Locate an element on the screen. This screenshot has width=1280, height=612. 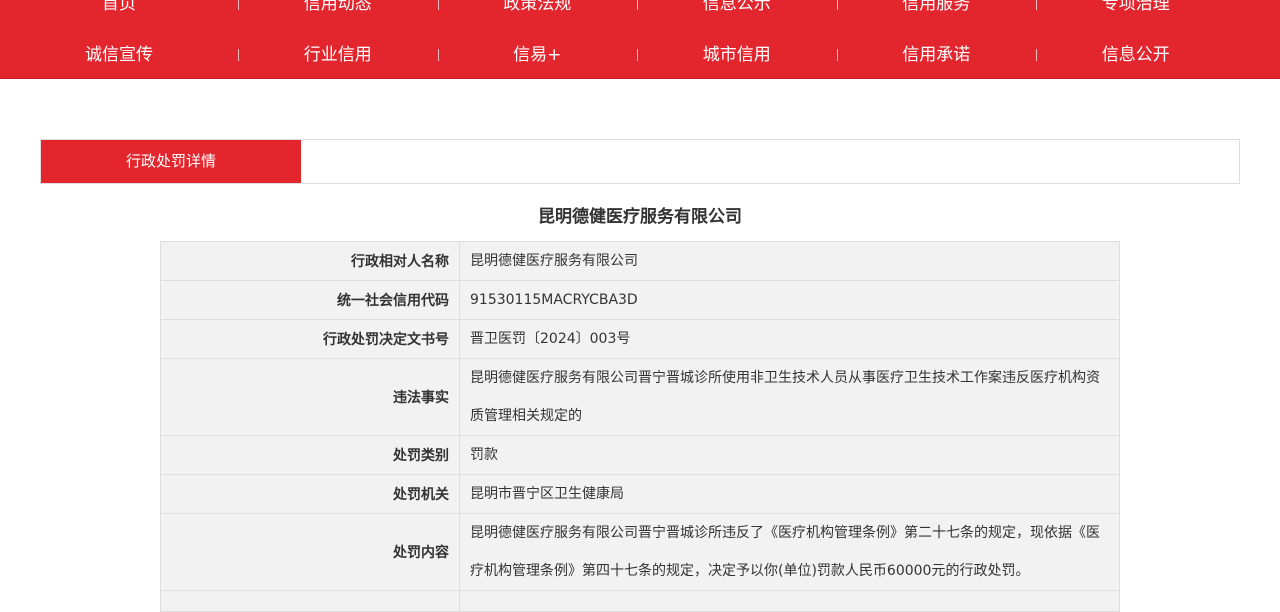
table-row: 处罚类别 罚款 is located at coordinates (640, 455).